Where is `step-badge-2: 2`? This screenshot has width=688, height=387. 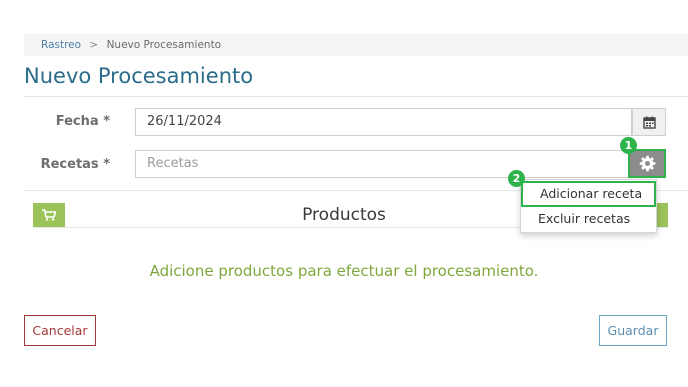 step-badge-2: 2 is located at coordinates (516, 178).